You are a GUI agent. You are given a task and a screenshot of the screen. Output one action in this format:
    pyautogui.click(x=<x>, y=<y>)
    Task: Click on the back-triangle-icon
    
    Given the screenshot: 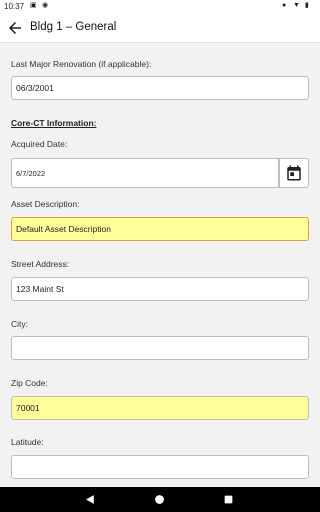 What is the action you would take?
    pyautogui.click(x=90, y=499)
    